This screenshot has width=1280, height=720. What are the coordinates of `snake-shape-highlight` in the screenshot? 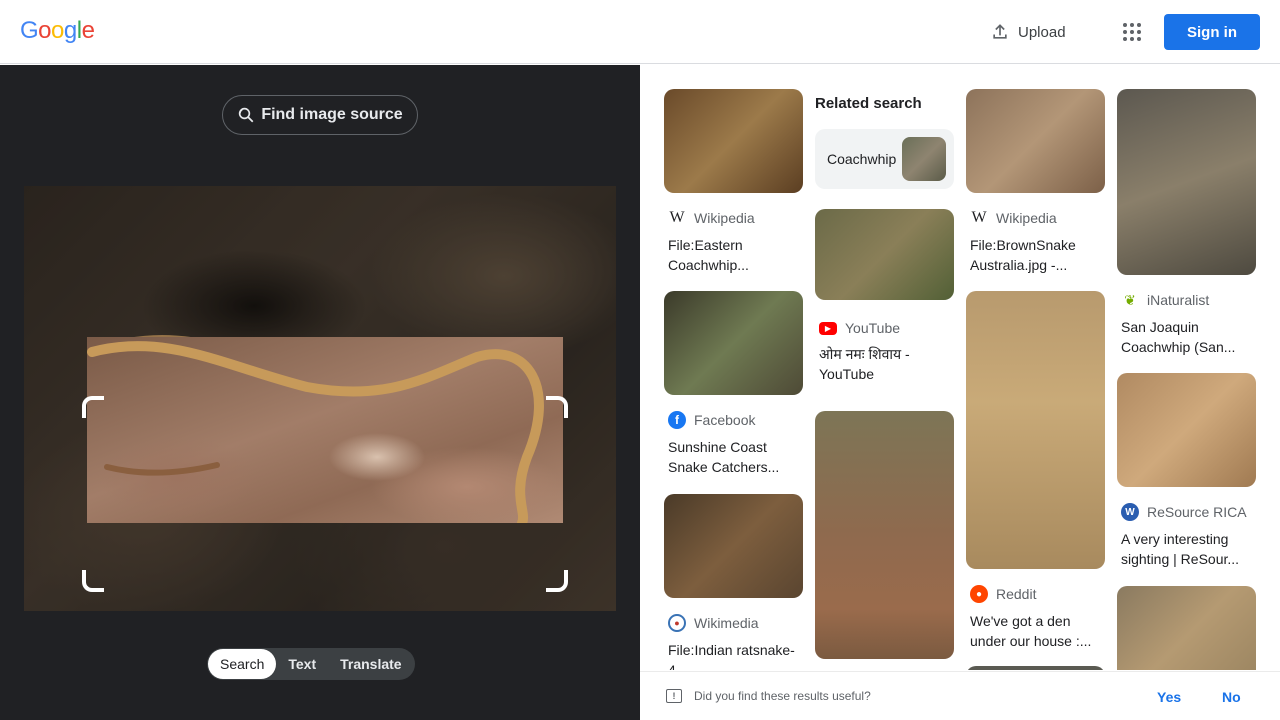 It's located at (315, 432).